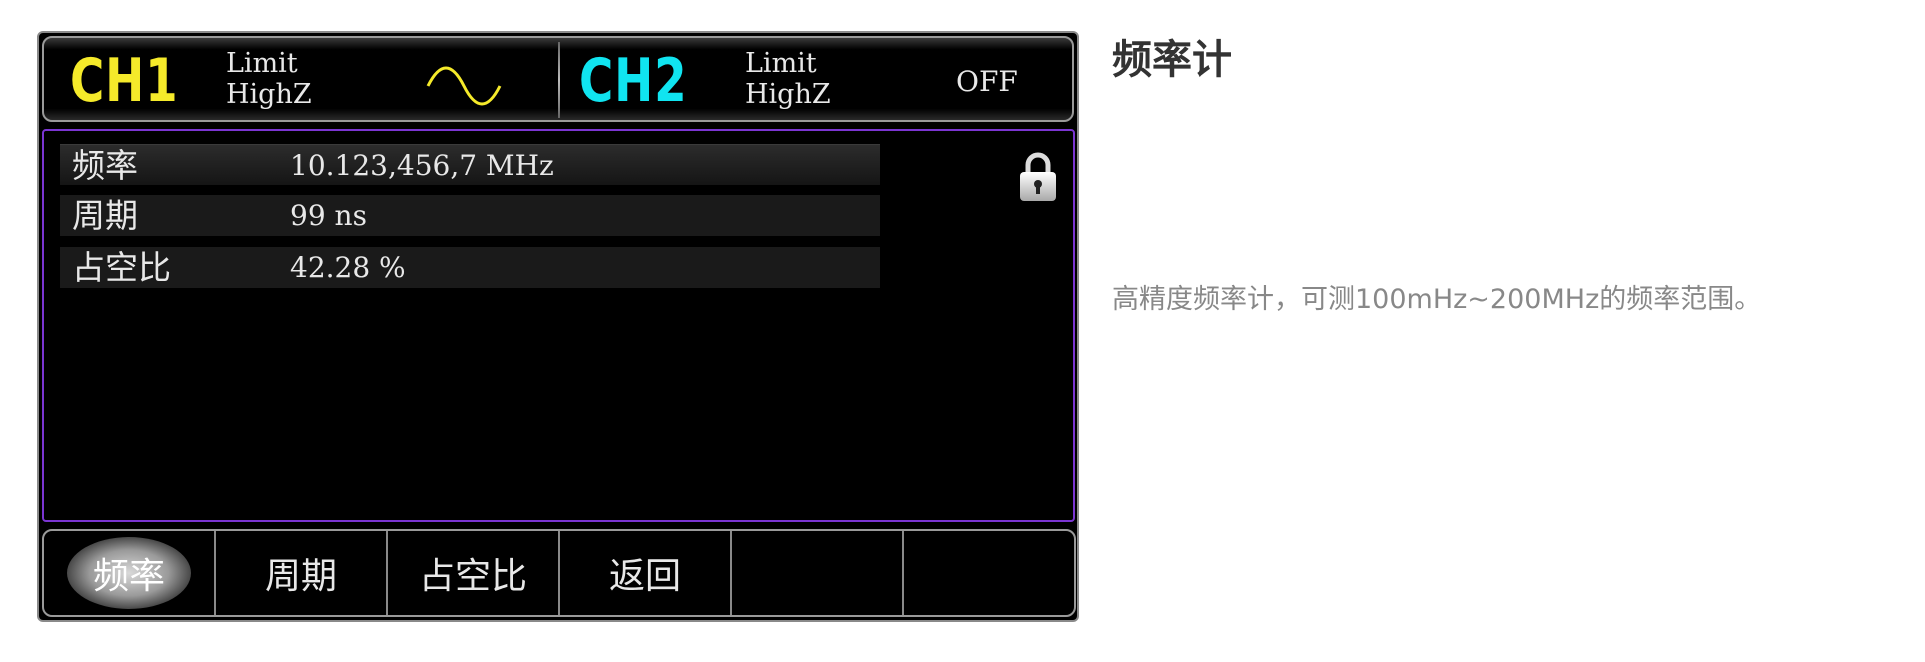  I want to click on softkey-return: 返回, so click(646, 573).